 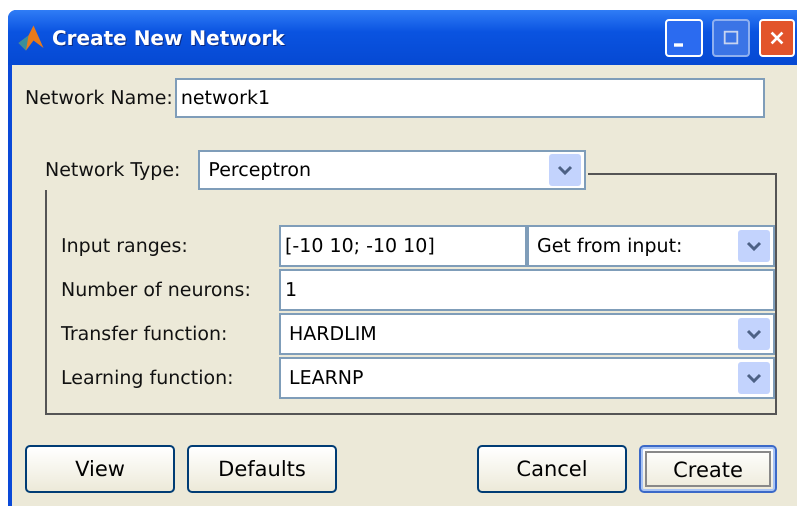 I want to click on maximize-button, so click(x=731, y=37).